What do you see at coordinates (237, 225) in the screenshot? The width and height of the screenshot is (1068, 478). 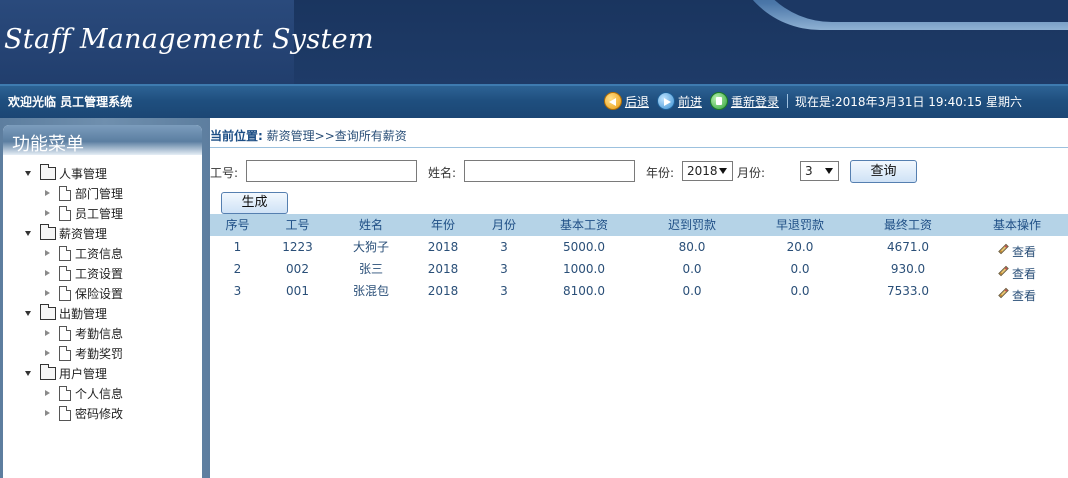 I see `header-seq: 序号` at bounding box center [237, 225].